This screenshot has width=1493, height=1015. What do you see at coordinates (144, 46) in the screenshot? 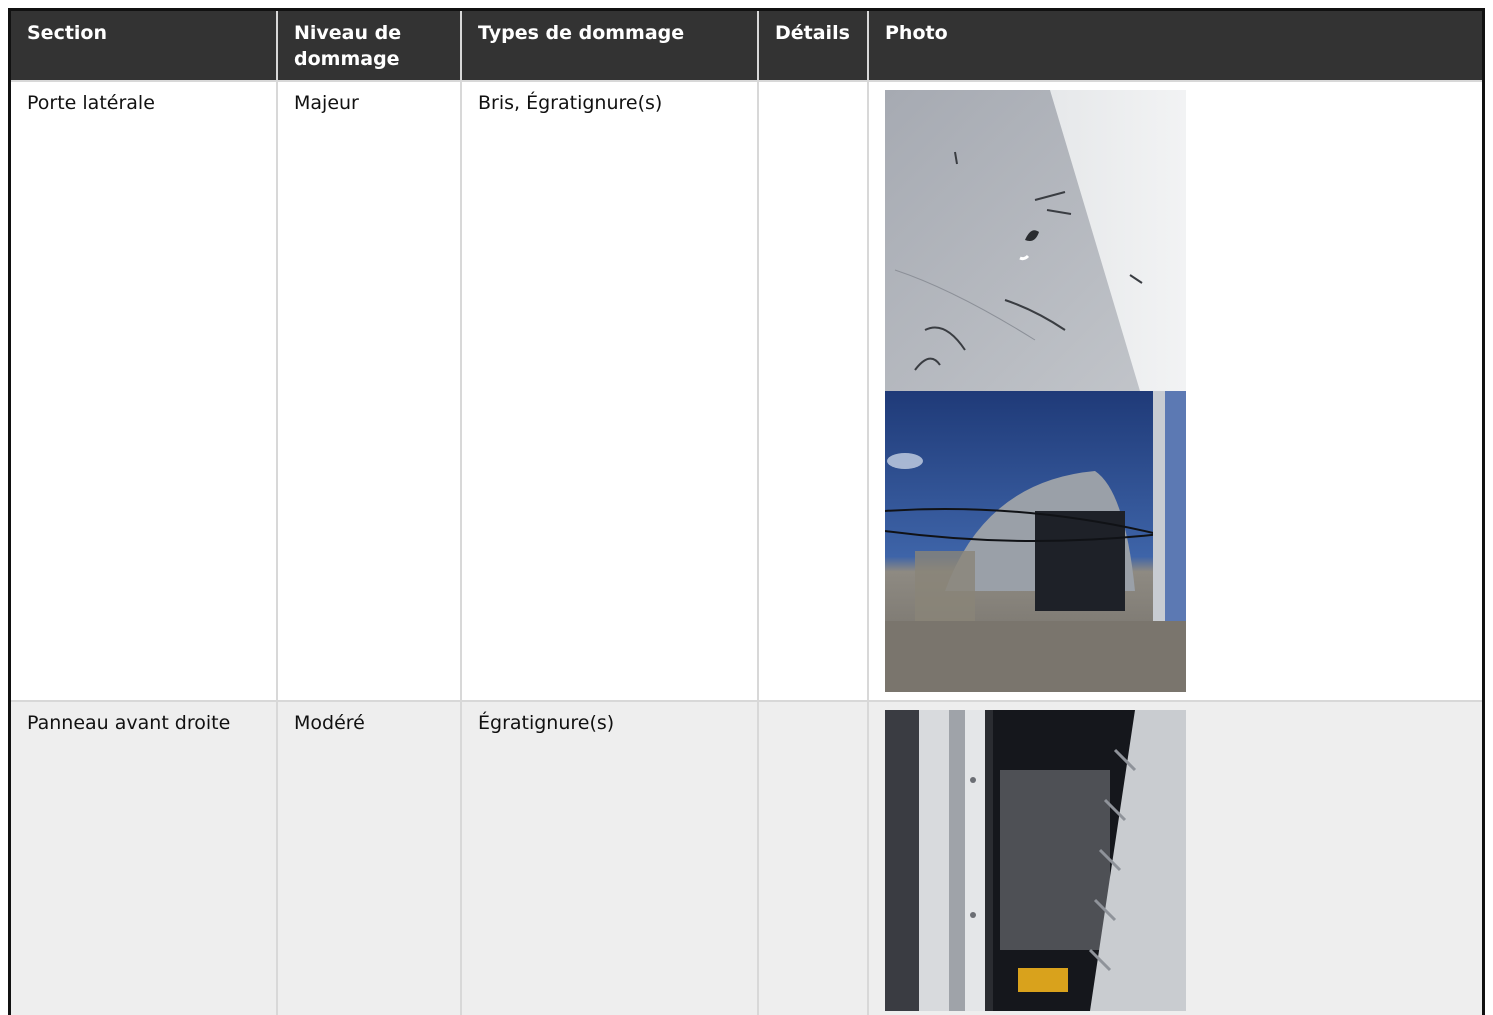
I see `header-section: Section` at bounding box center [144, 46].